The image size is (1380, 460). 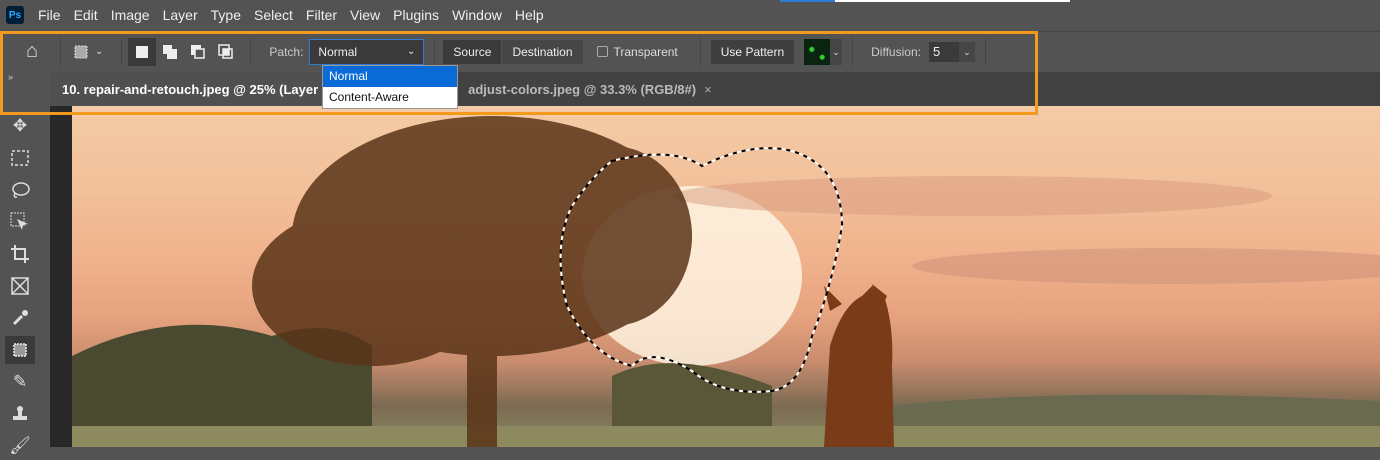 I want to click on search-field-edge, so click(x=925, y=1).